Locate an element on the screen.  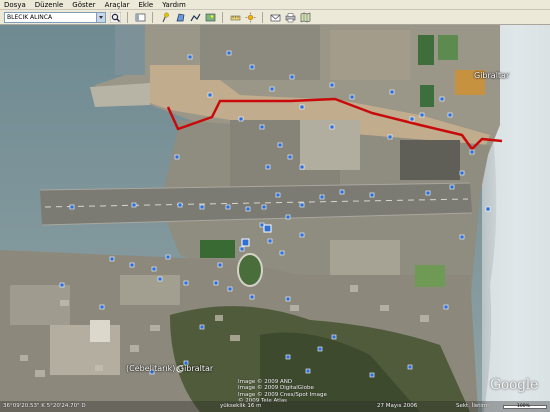
credit-line: Image © 2009 DigitalGlobe is located at coordinates (276, 388).